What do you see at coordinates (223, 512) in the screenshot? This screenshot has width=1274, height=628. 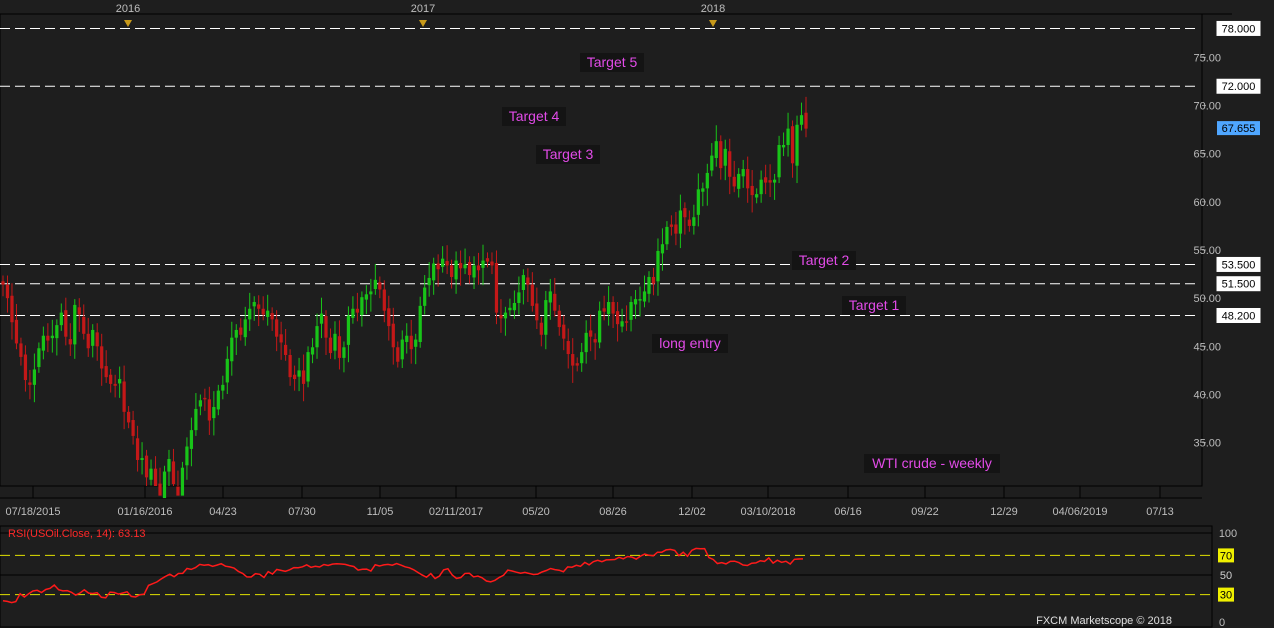 I see `x-tick-label: 04/23` at bounding box center [223, 512].